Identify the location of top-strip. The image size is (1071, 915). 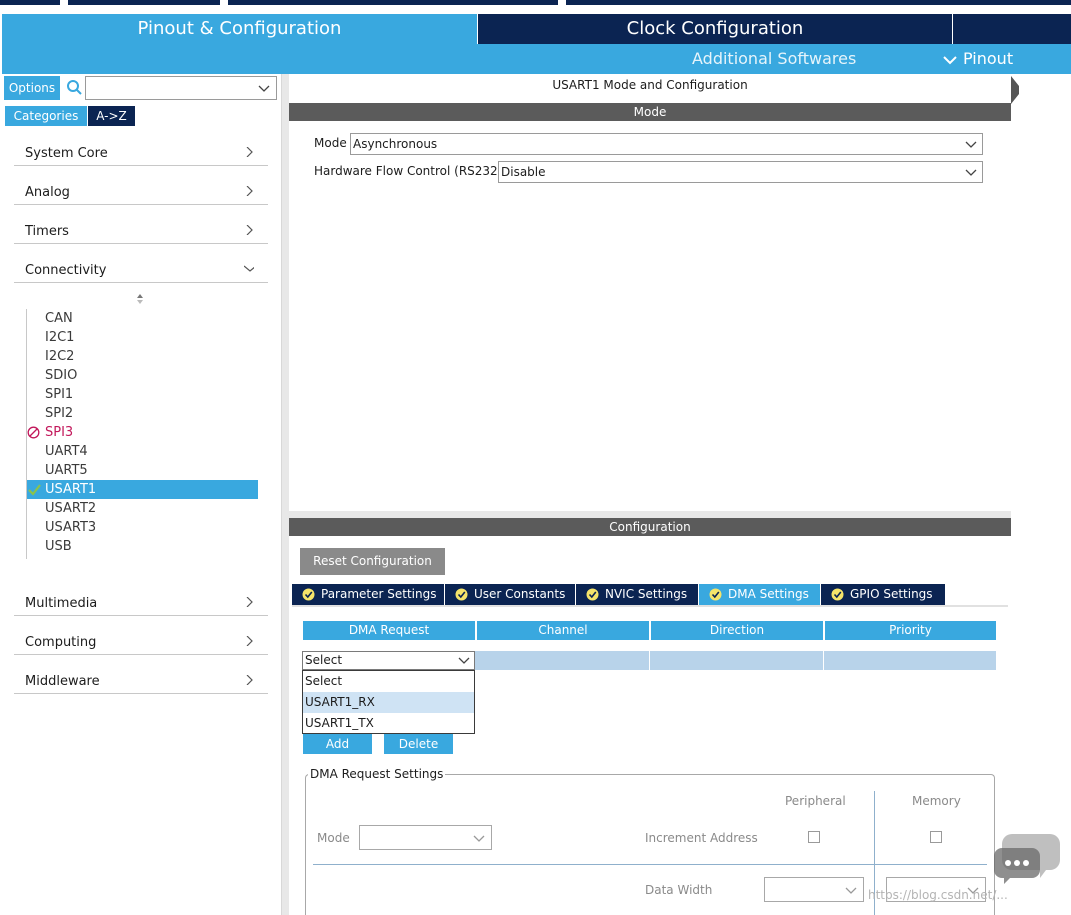
(535, 7).